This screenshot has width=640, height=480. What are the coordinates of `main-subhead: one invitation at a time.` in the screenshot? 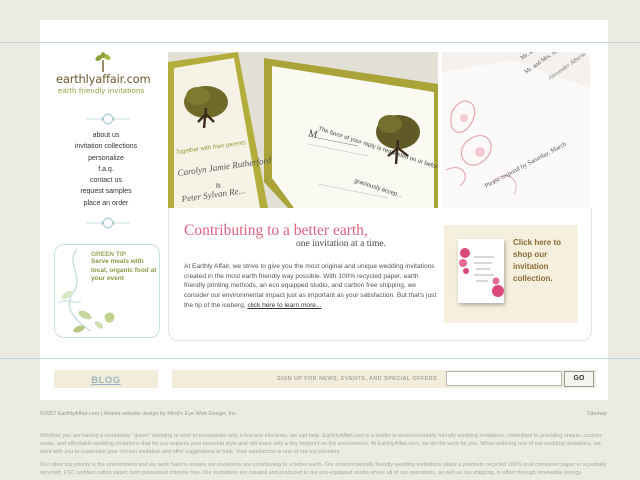 It's located at (341, 244).